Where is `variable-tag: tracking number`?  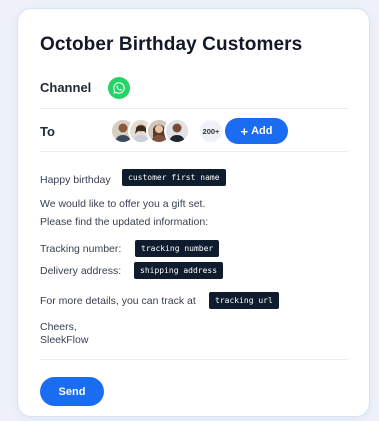
variable-tag: tracking number is located at coordinates (177, 248).